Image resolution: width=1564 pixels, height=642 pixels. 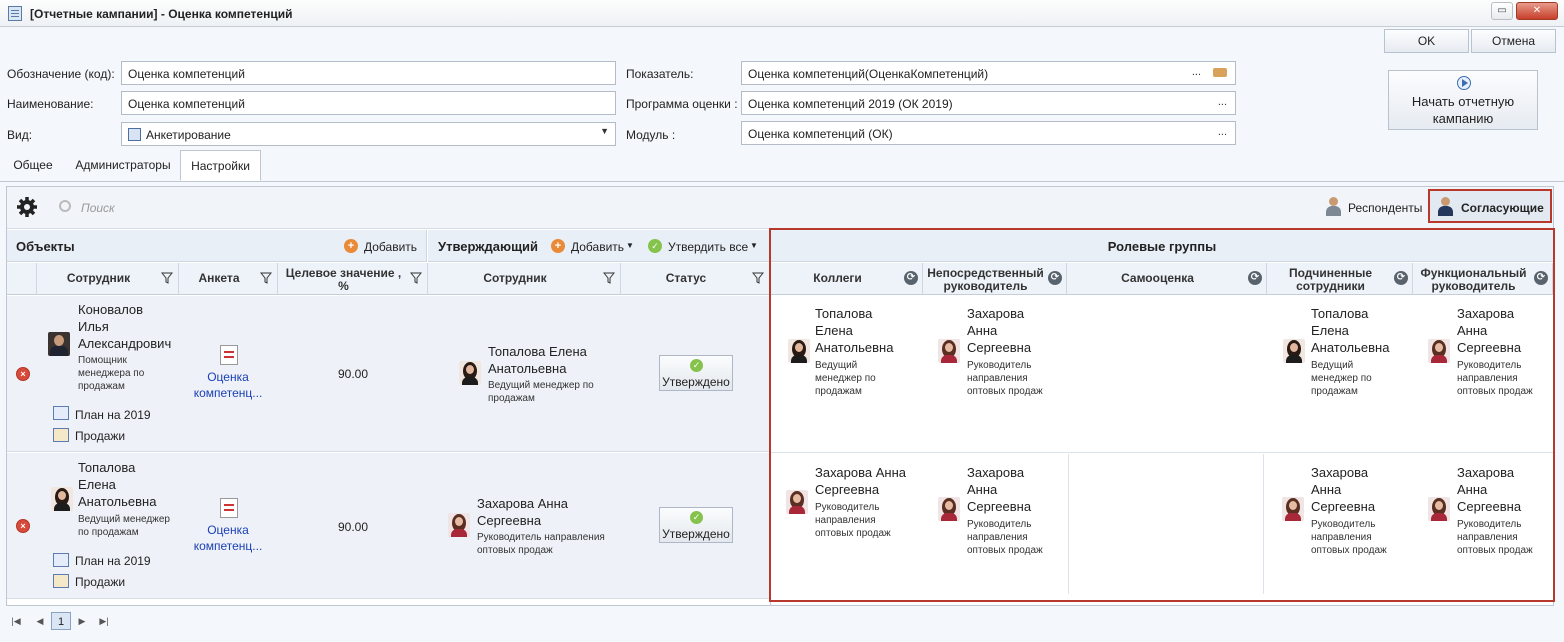 I want to click on start-campaign-label-1: Начать отчетную, so click(x=1463, y=101).